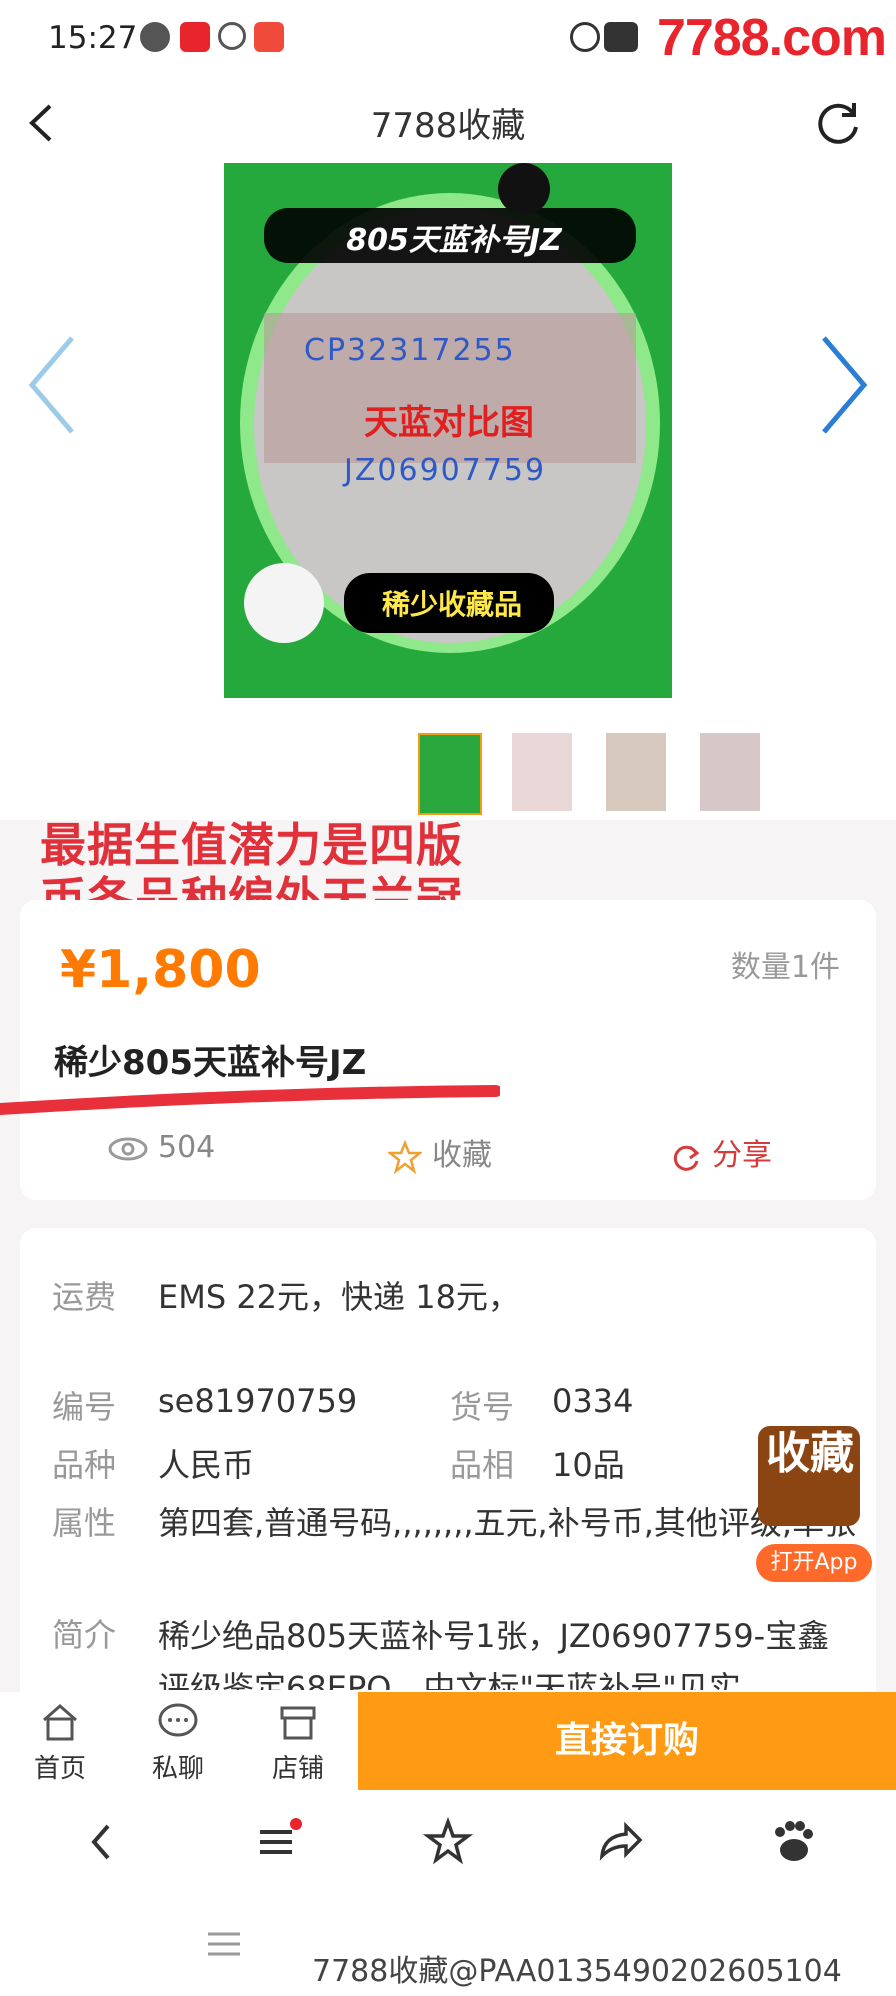 The width and height of the screenshot is (896, 1996). I want to click on status-time: 15:27, so click(93, 38).